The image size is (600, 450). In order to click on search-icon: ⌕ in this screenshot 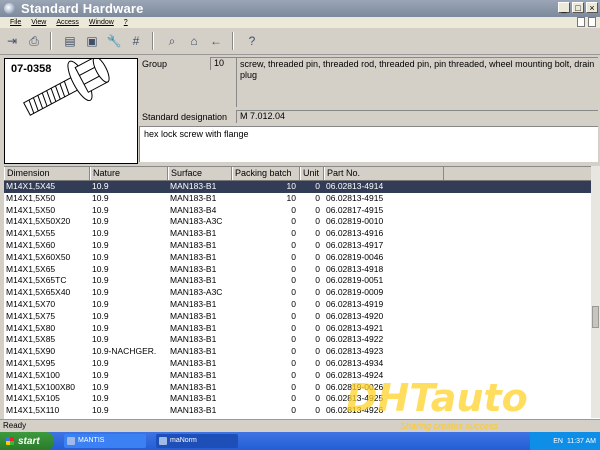, I will do `click(172, 41)`.